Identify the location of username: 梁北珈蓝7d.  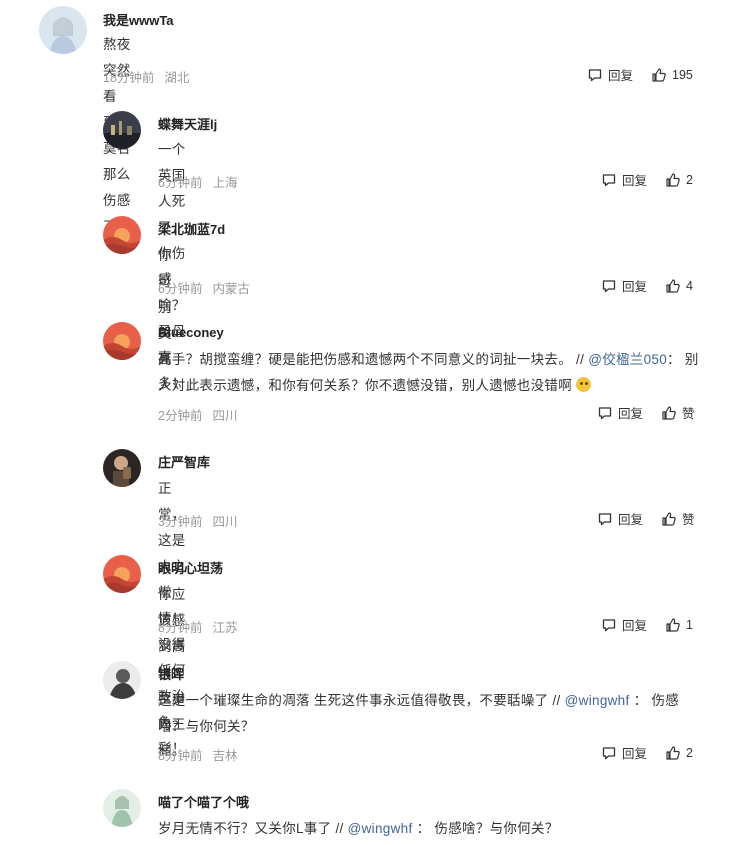
(191, 228).